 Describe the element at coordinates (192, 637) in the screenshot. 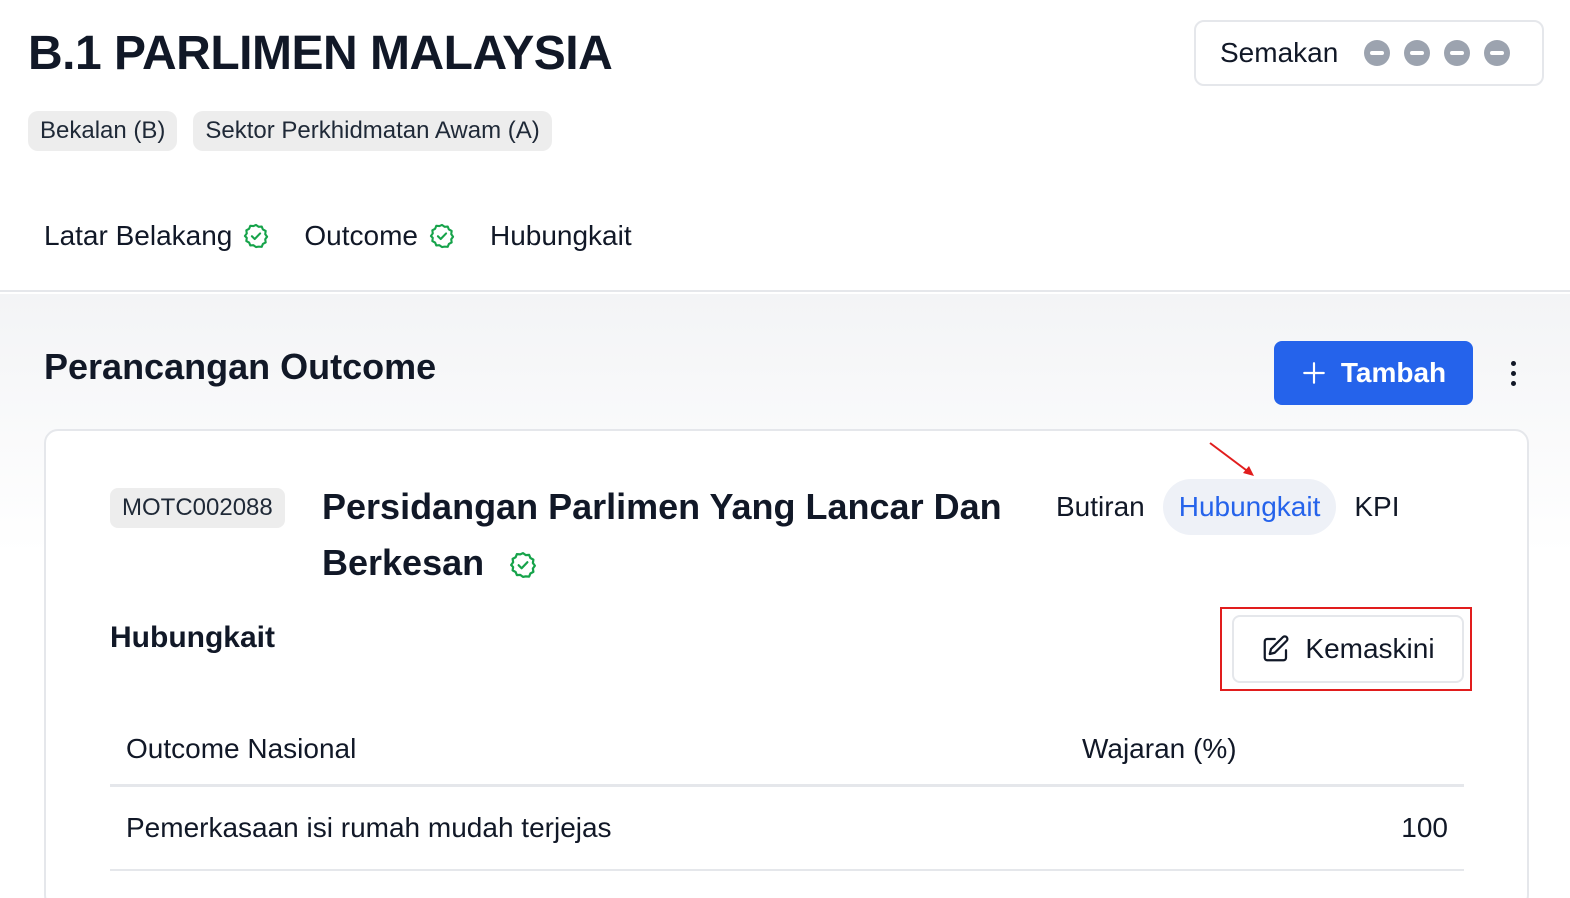

I see `relation-heading: Hubungkait` at that location.